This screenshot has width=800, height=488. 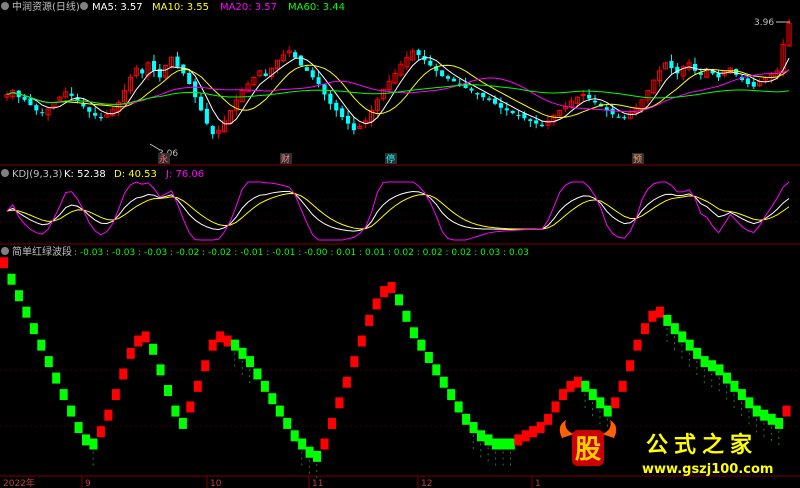 I want to click on x-label-2: 10, so click(x=216, y=483).